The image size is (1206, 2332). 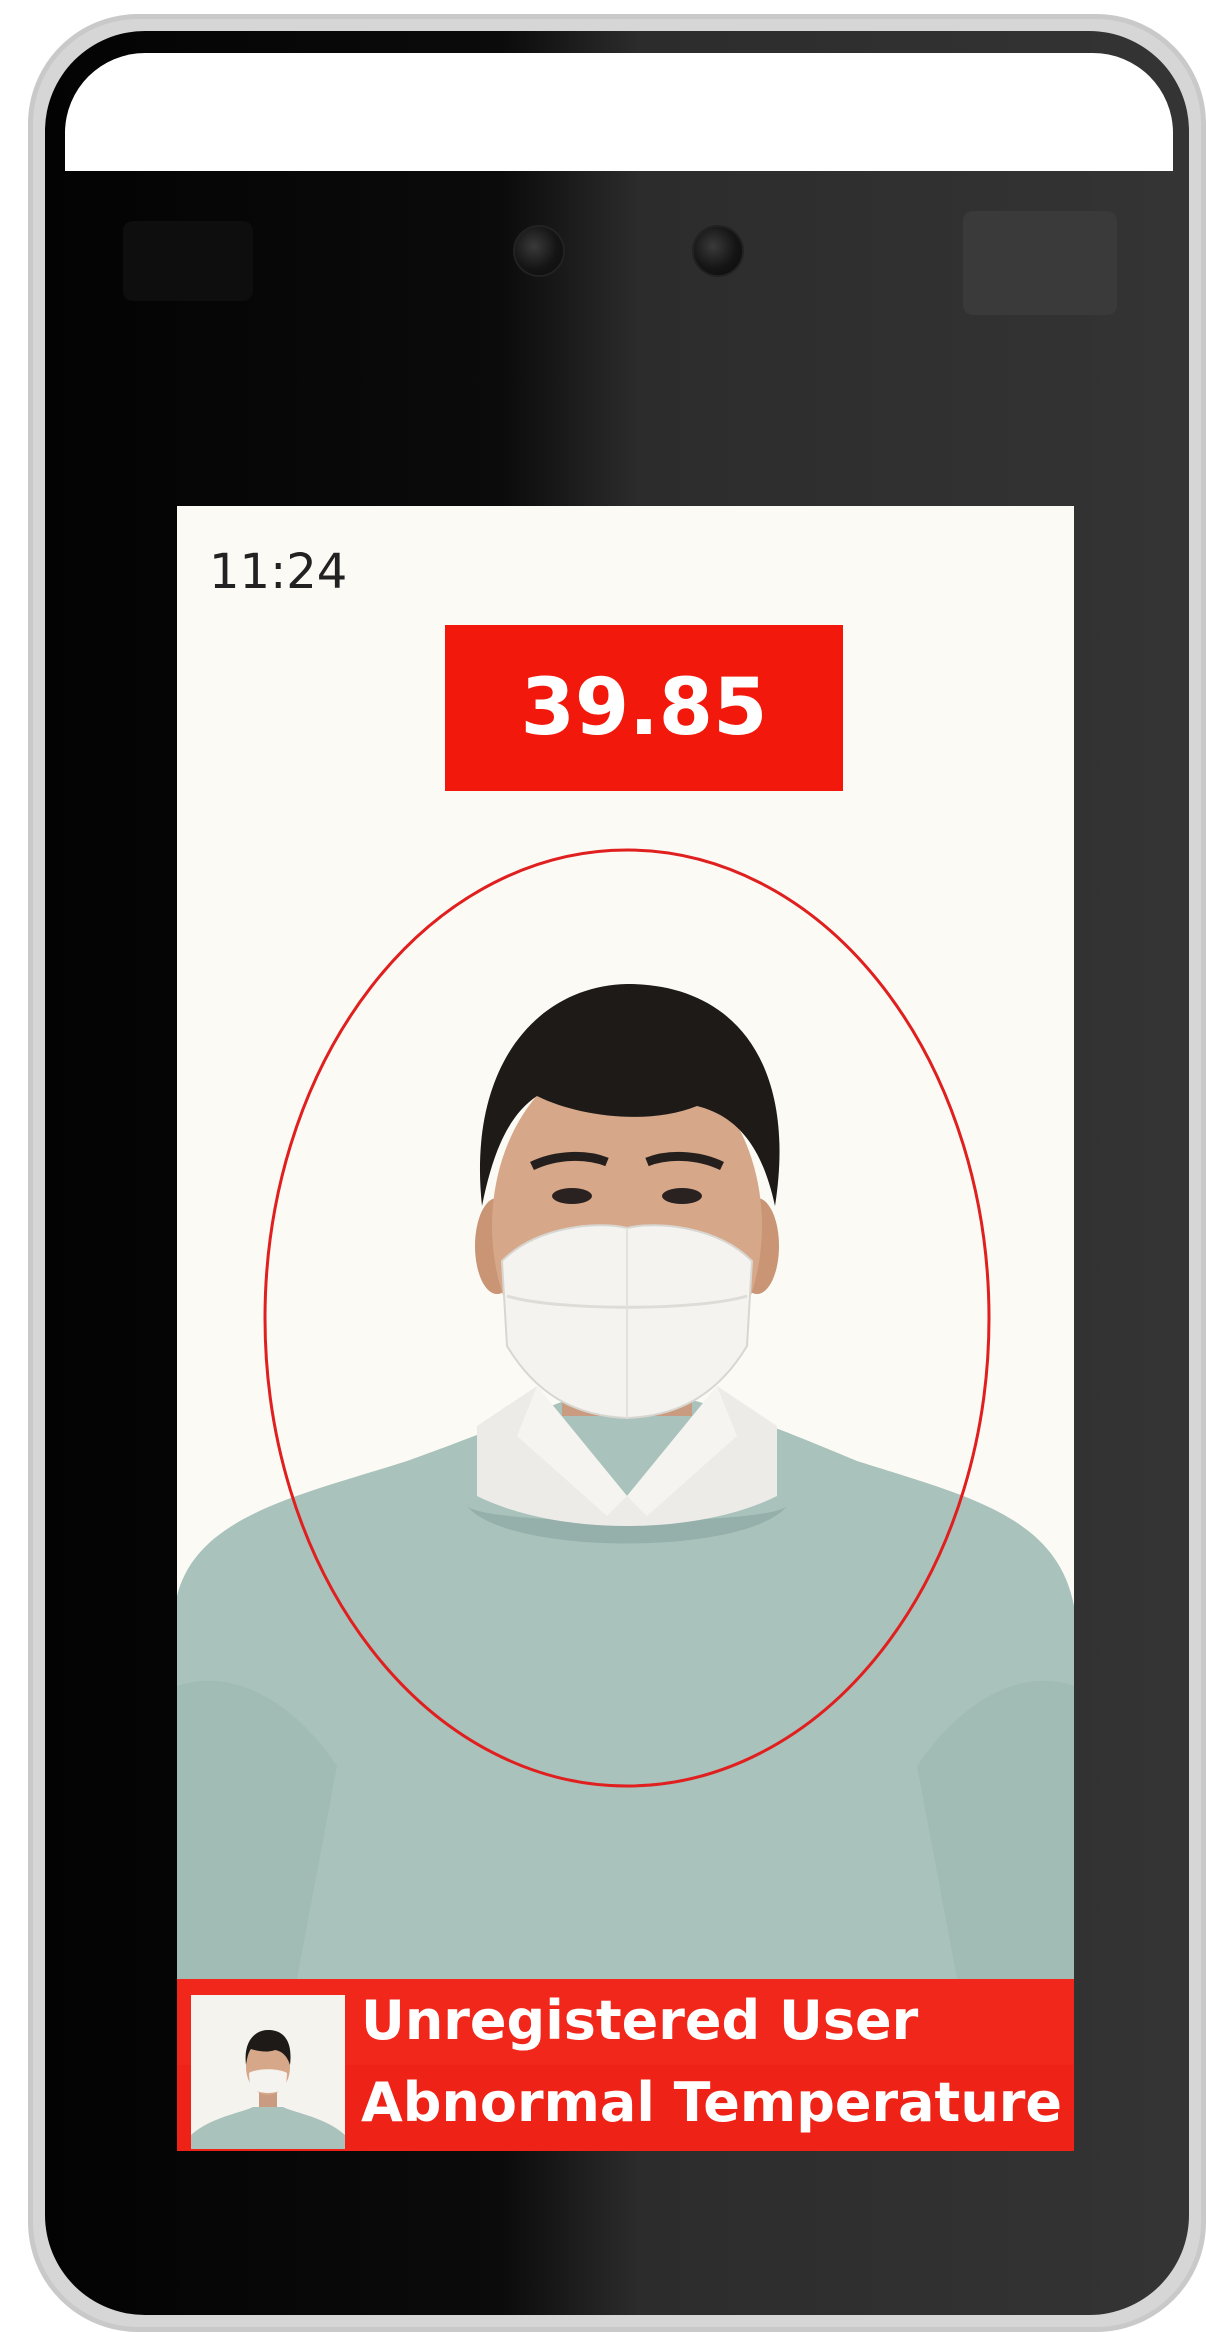 I want to click on status-temperature-text: Abnormal Temperature, so click(x=712, y=2102).